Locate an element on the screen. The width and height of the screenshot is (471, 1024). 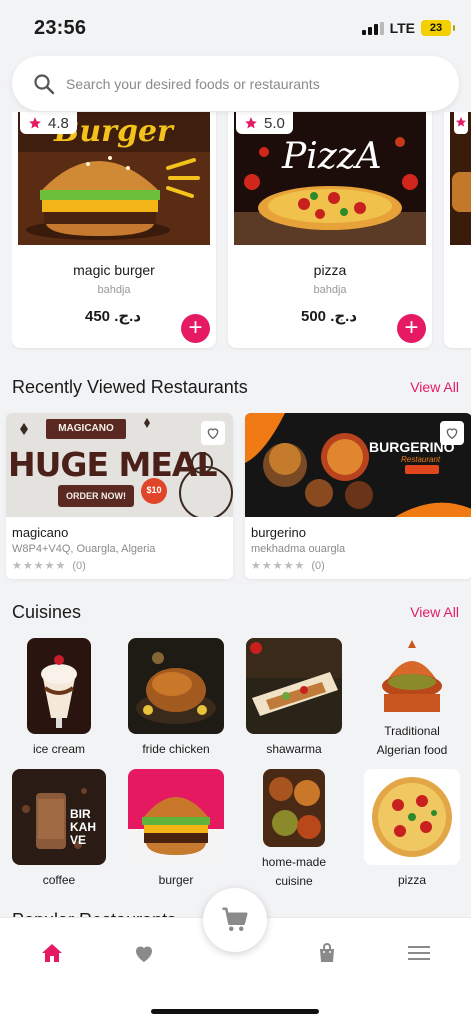
cuisines-title: Cuisines is located at coordinates (47, 612).